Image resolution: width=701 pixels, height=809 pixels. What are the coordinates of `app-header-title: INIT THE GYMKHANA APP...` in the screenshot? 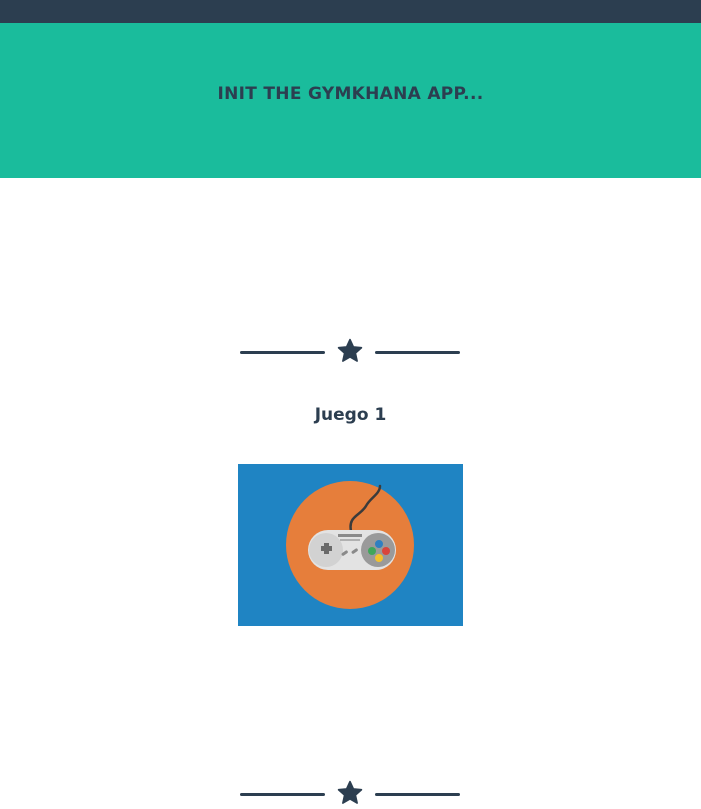 It's located at (350, 94).